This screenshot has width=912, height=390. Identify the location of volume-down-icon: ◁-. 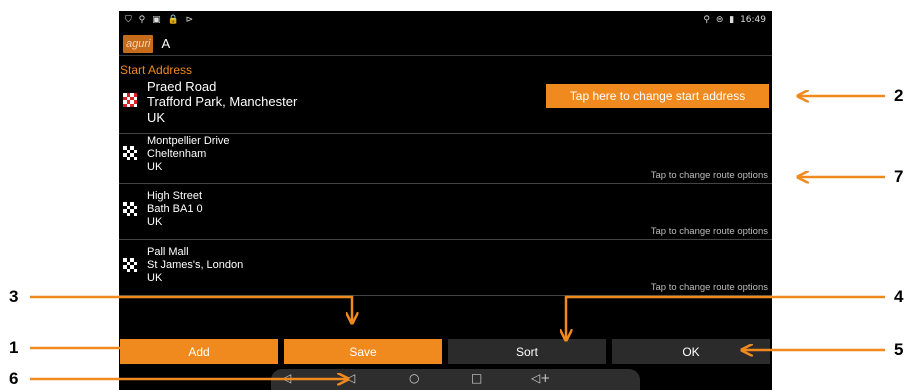
(289, 378).